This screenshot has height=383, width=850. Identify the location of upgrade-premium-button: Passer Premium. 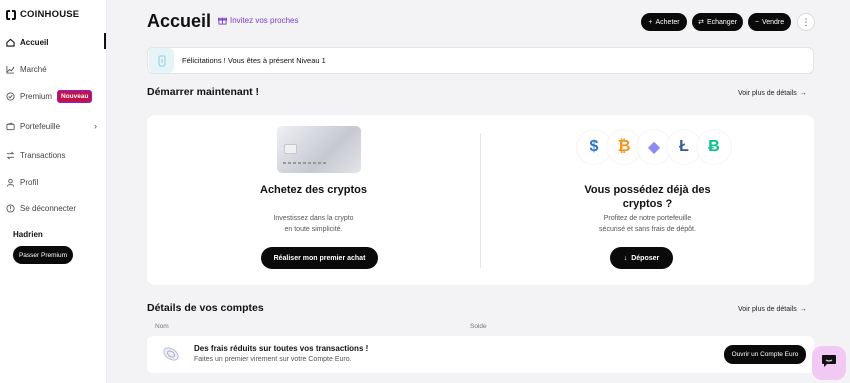
(43, 255).